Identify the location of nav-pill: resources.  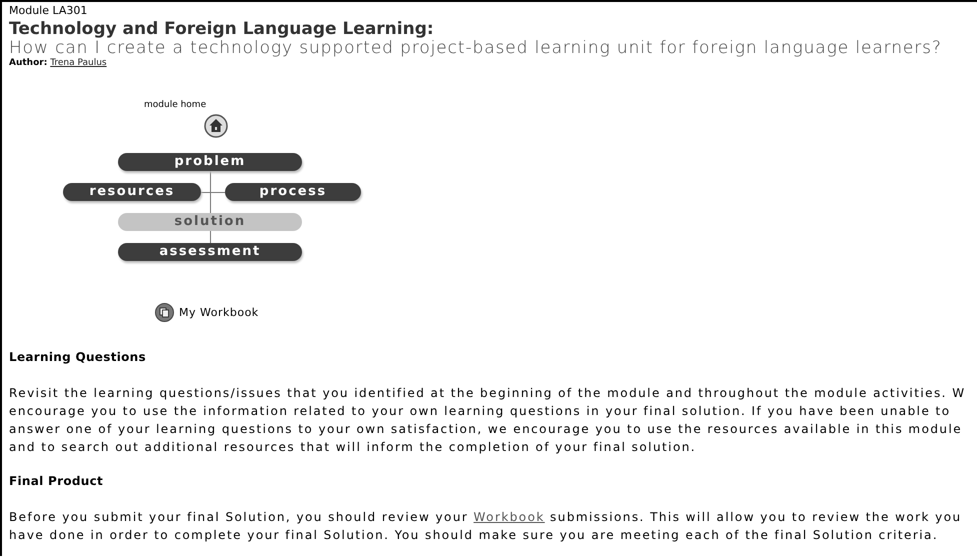
(132, 192).